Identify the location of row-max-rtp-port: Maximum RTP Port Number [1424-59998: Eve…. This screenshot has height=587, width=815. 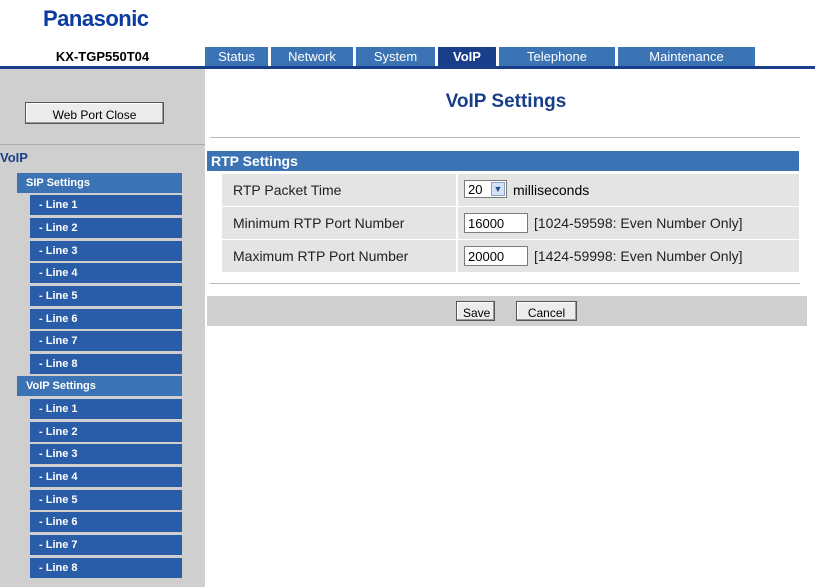
(510, 256).